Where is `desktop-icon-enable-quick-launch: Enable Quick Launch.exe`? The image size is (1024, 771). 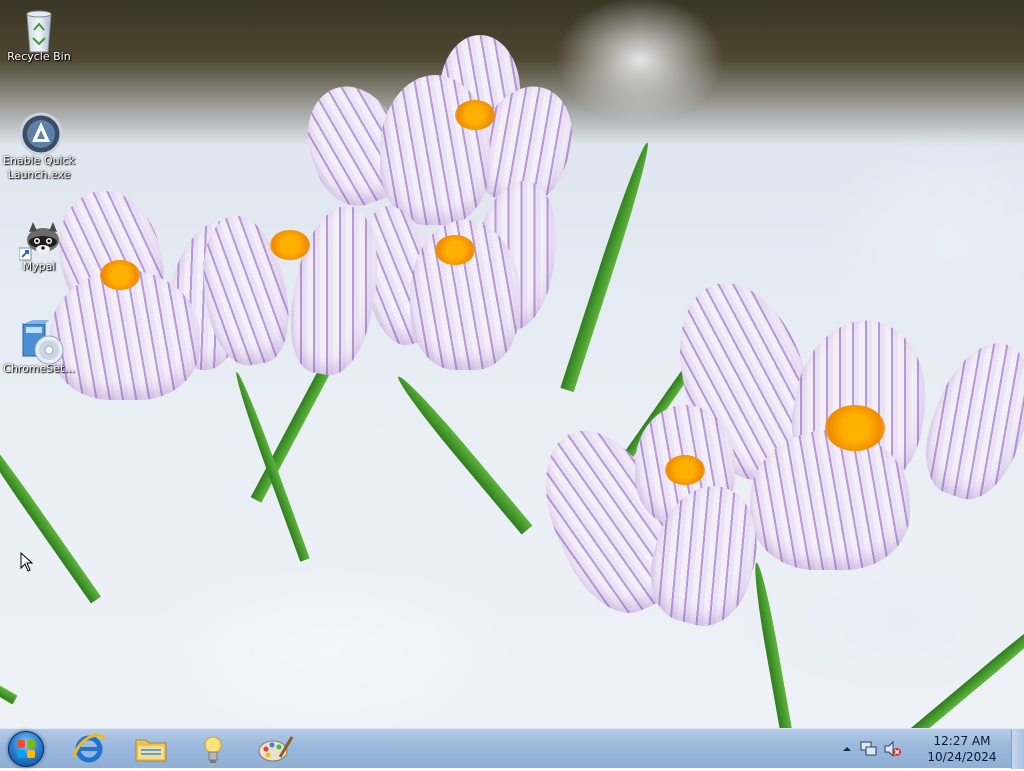
desktop-icon-enable-quick-launch: Enable Quick Launch.exe is located at coordinates (39, 147).